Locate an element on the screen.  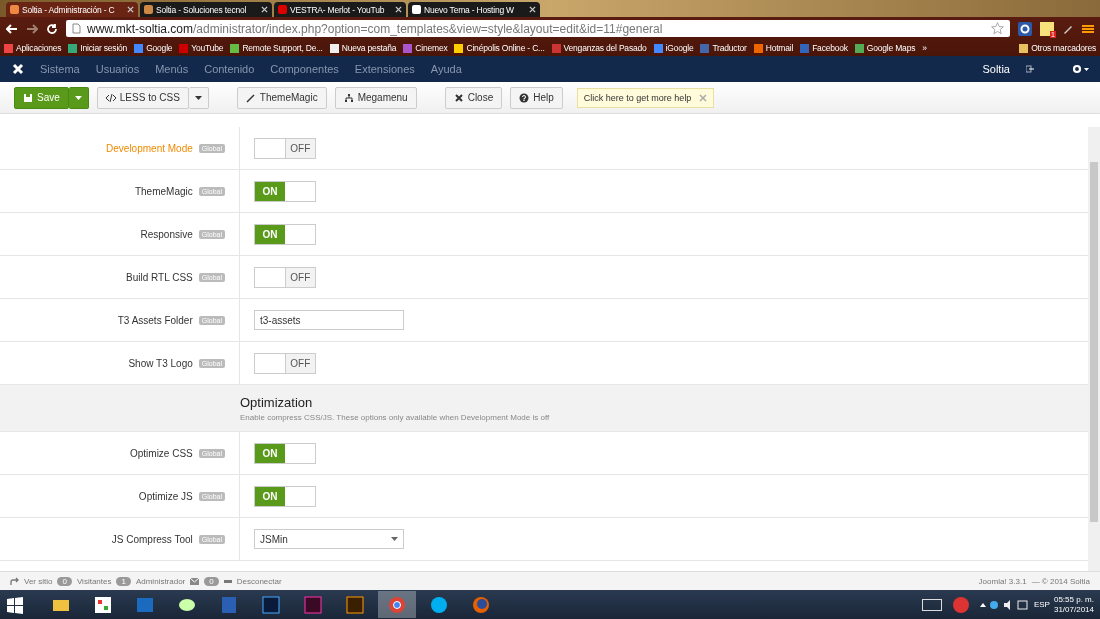
minus-icon is located at coordinates (227, 581).